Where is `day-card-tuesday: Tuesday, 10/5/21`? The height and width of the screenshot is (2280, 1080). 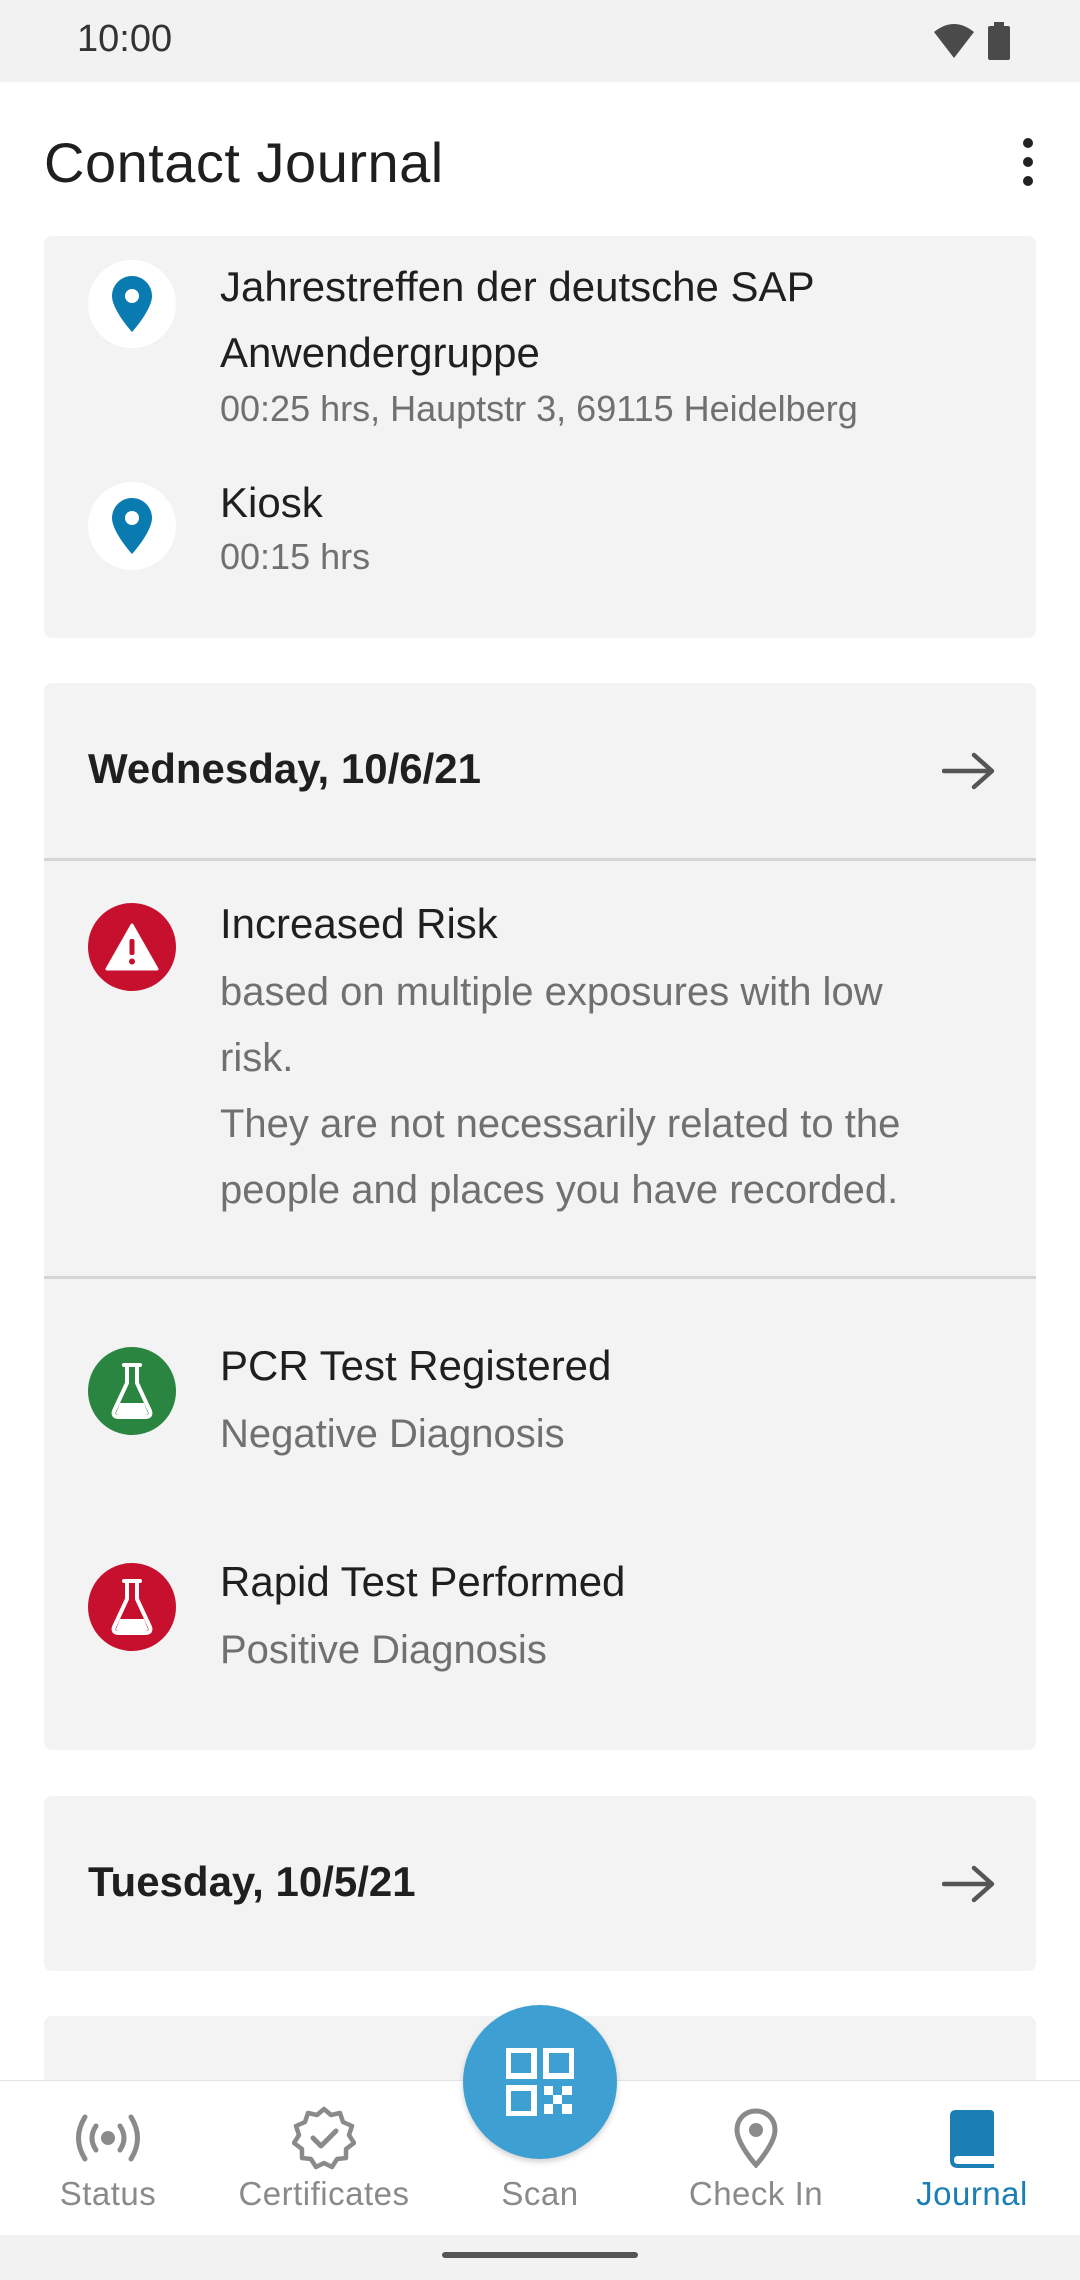
day-card-tuesday: Tuesday, 10/5/21 is located at coordinates (540, 1883).